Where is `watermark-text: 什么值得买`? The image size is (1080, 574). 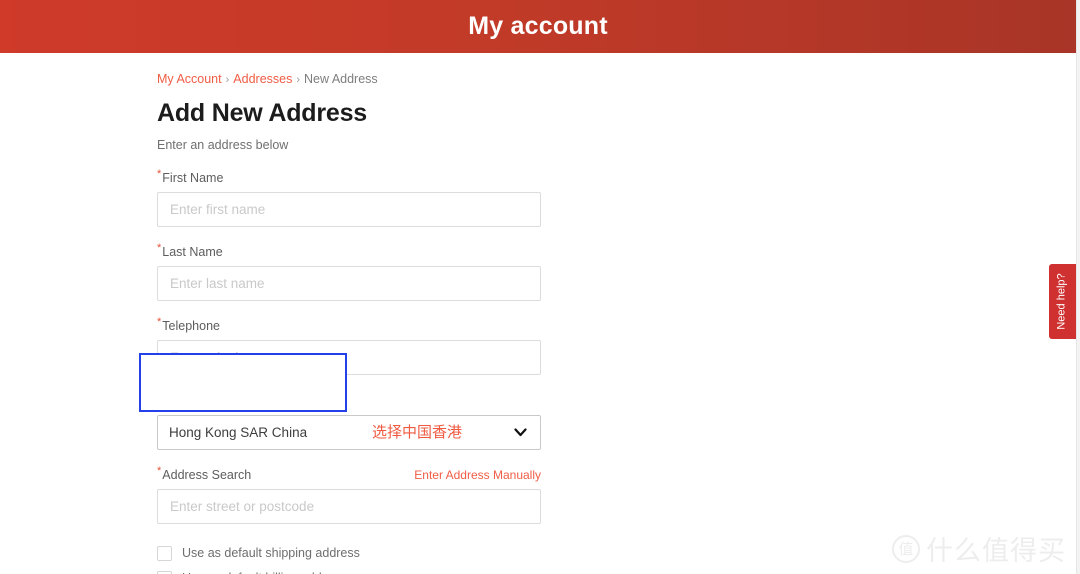 watermark-text: 什么值得买 is located at coordinates (996, 551).